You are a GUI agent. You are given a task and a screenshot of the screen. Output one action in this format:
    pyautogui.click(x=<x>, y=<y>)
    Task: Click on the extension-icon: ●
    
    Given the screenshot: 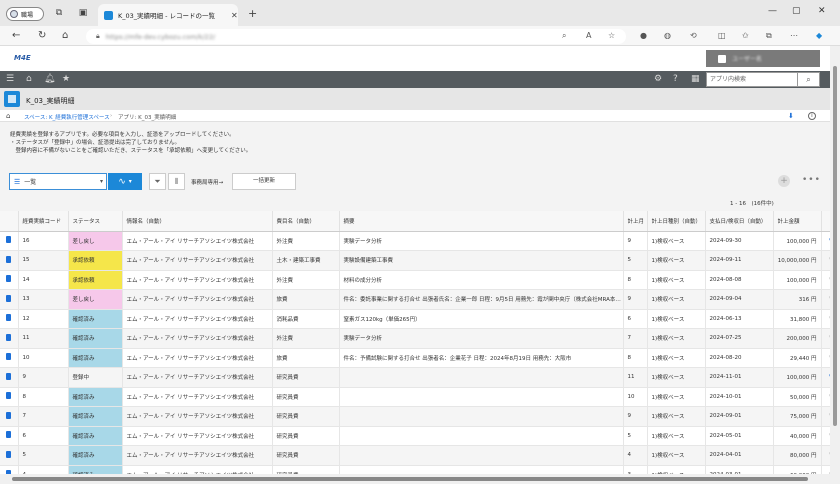 What is the action you would take?
    pyautogui.click(x=643, y=35)
    